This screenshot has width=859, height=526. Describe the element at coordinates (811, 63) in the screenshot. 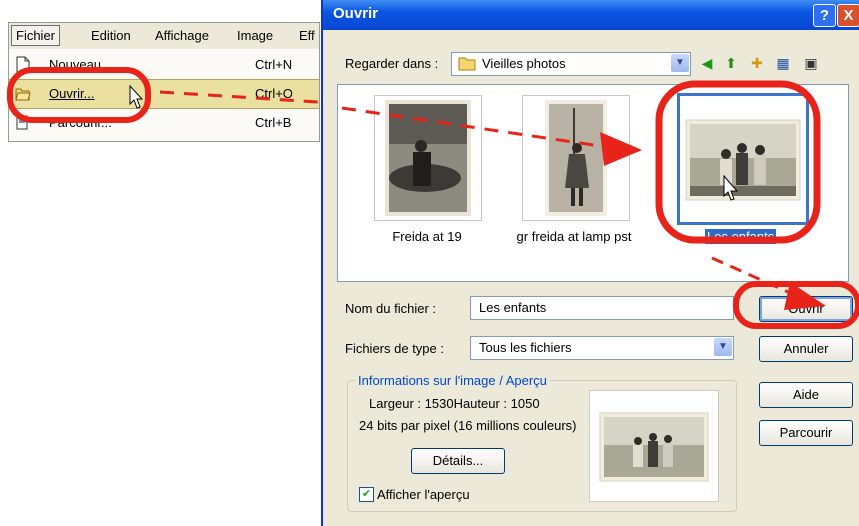

I see `tools-icon: ▣` at that location.